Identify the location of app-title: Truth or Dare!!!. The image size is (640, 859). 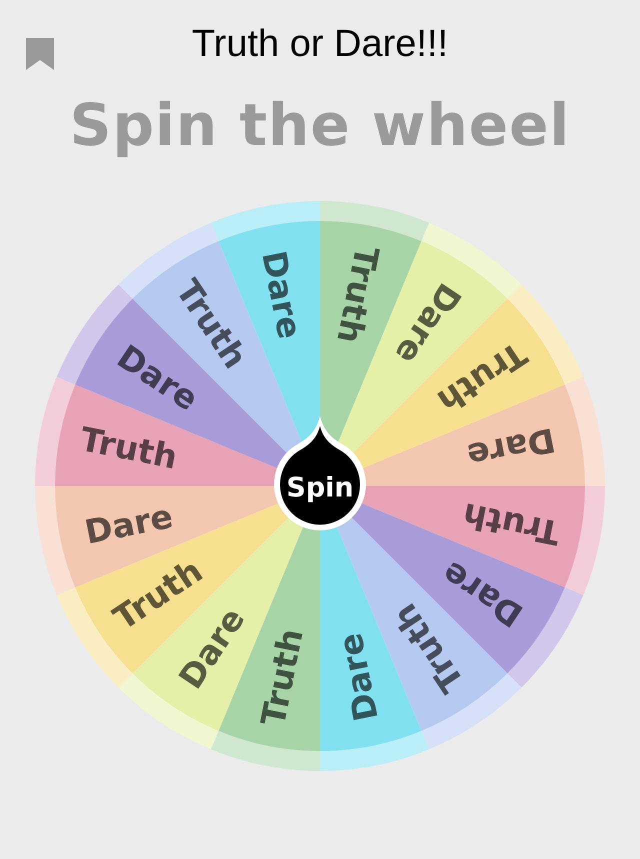
(320, 44).